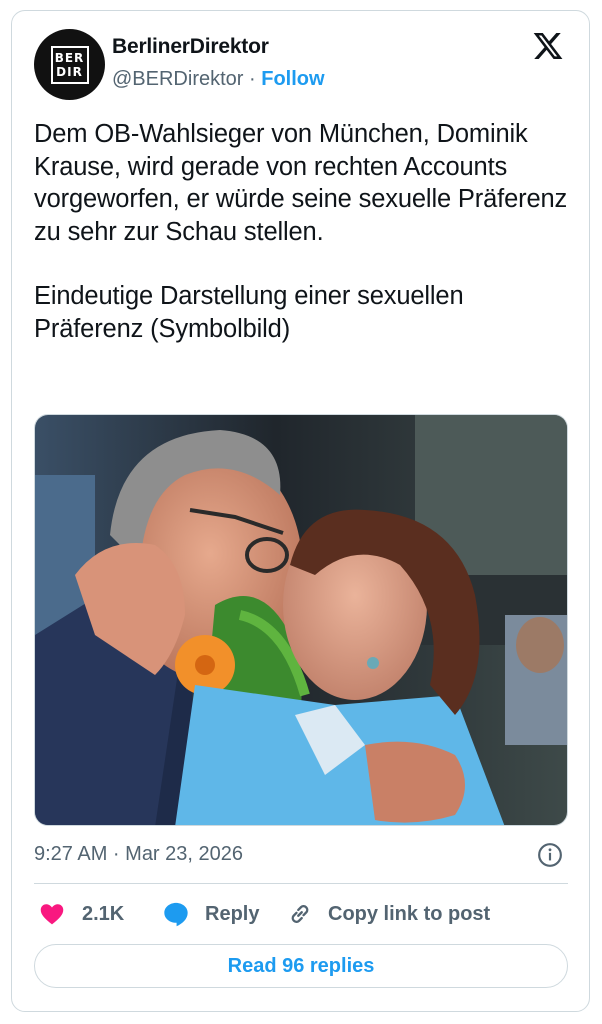 Image resolution: width=602 pixels, height=1024 pixels. Describe the element at coordinates (300, 914) in the screenshot. I see `link-icon` at that location.